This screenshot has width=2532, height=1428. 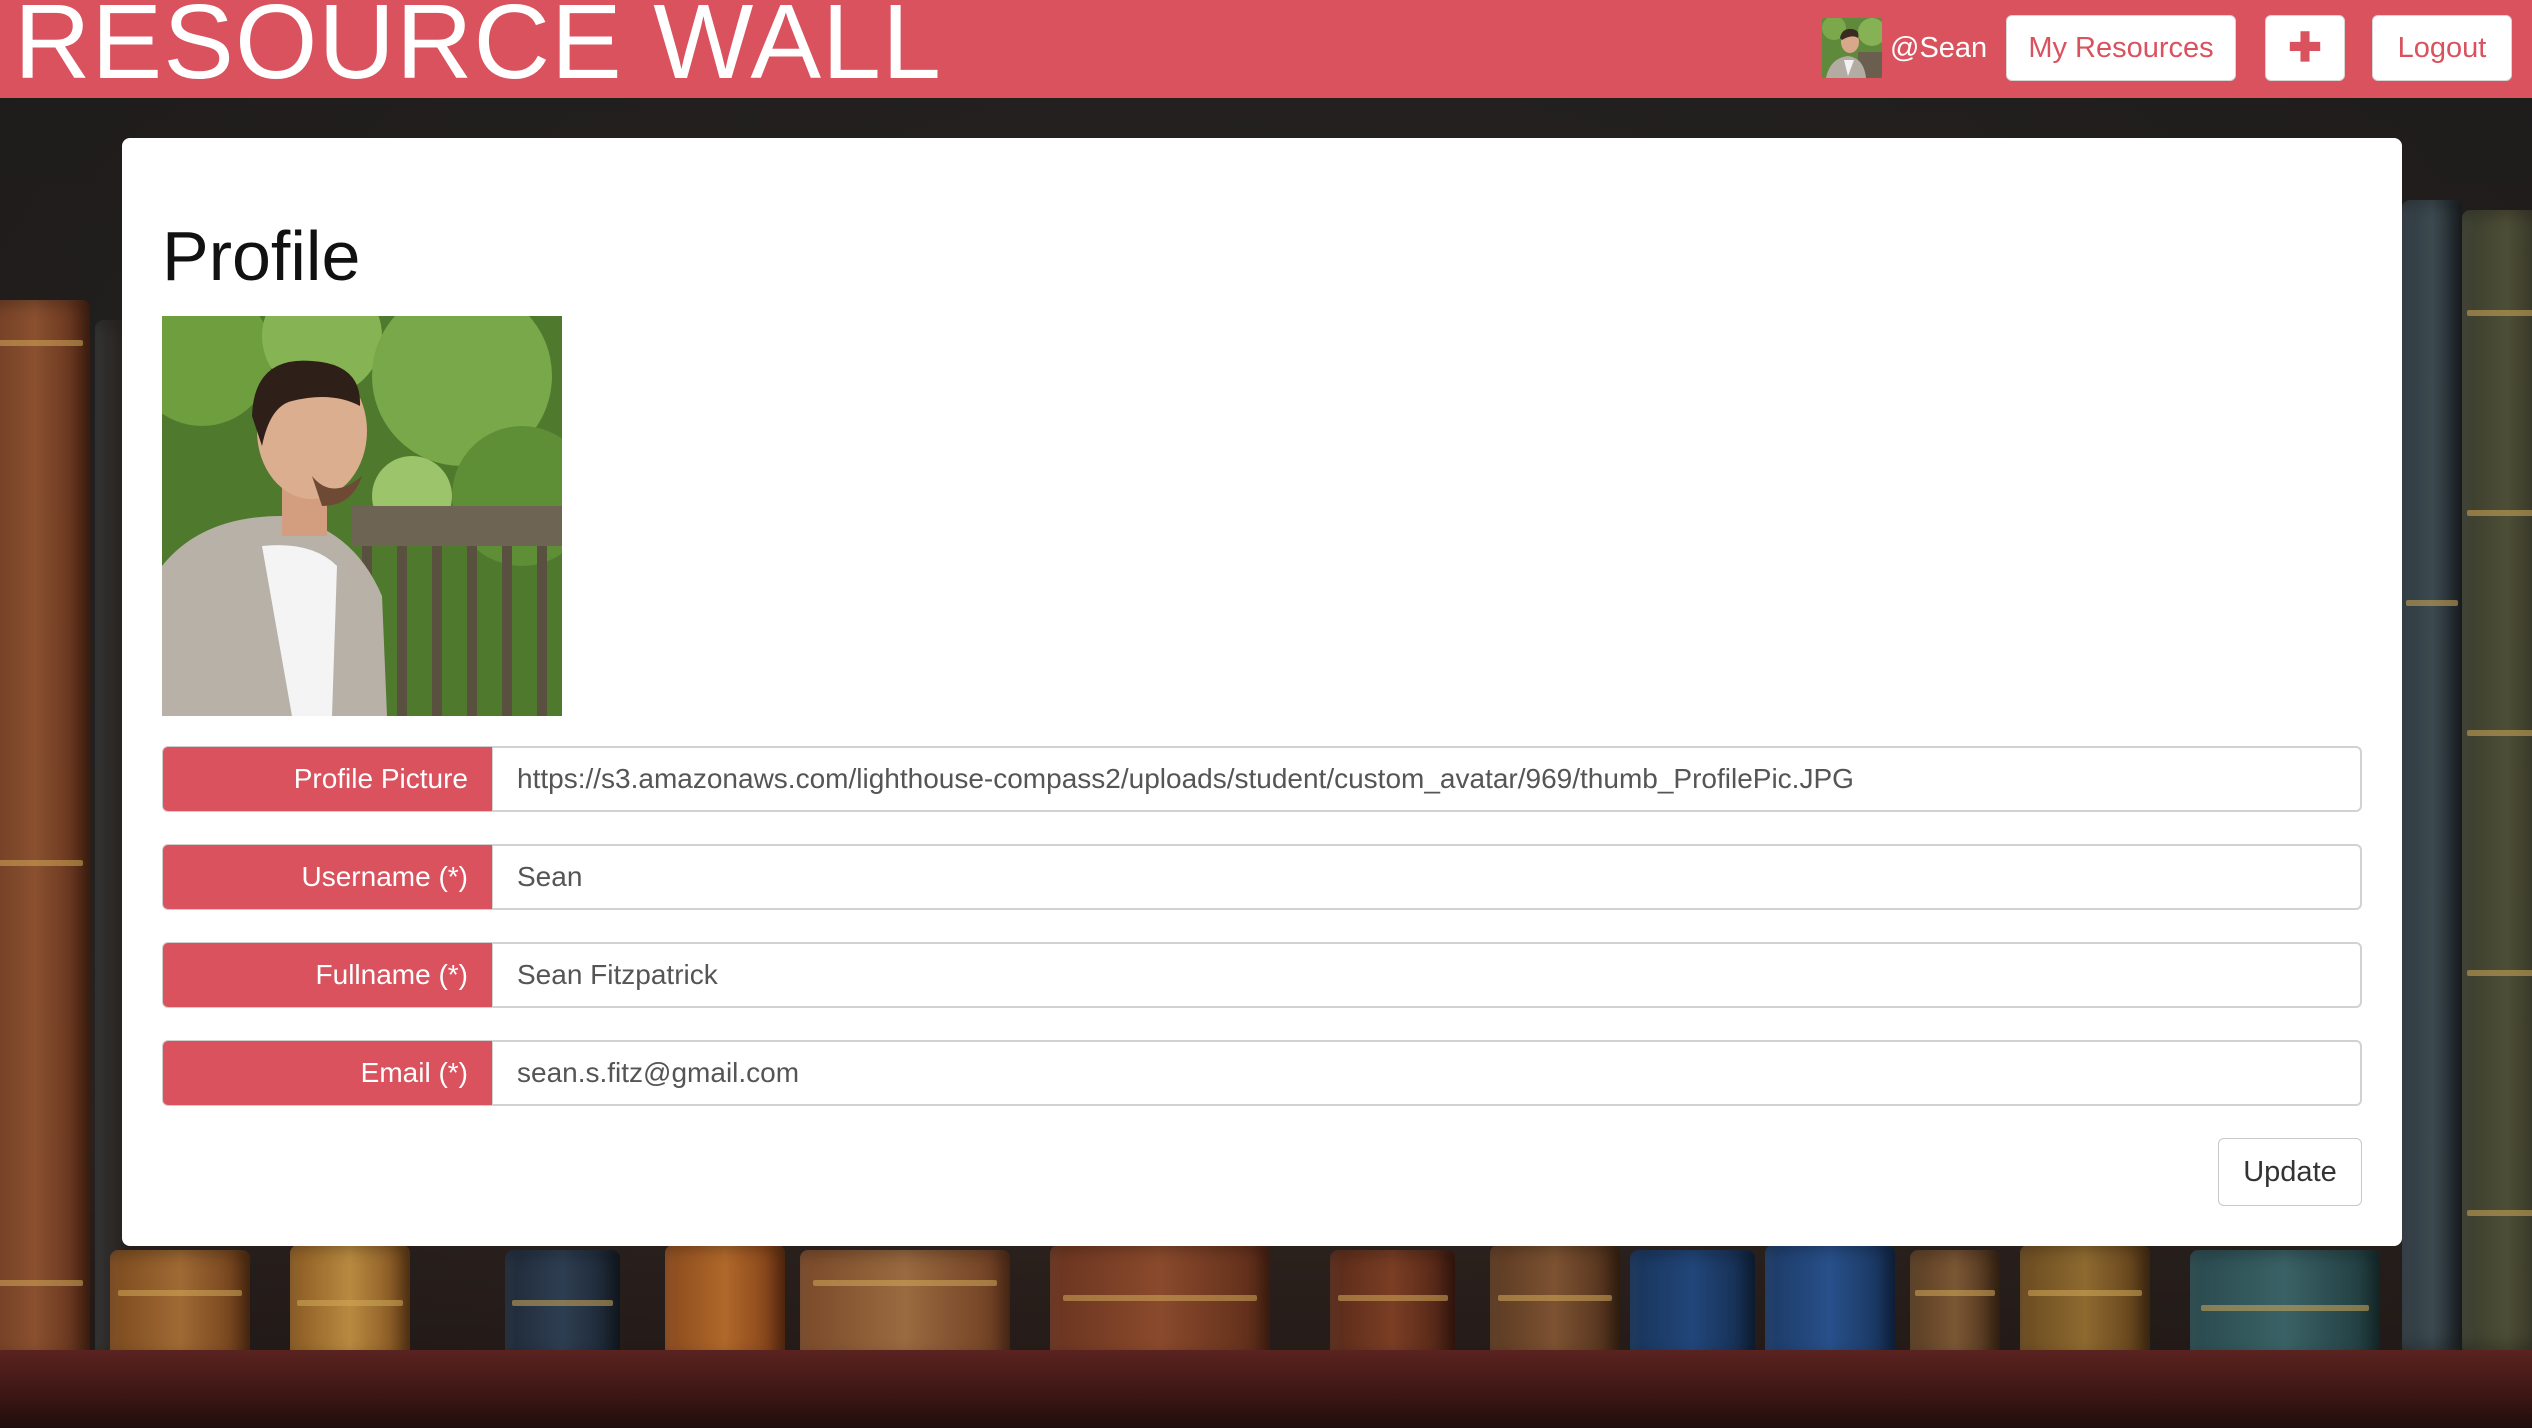 I want to click on username-input, so click(x=1427, y=877).